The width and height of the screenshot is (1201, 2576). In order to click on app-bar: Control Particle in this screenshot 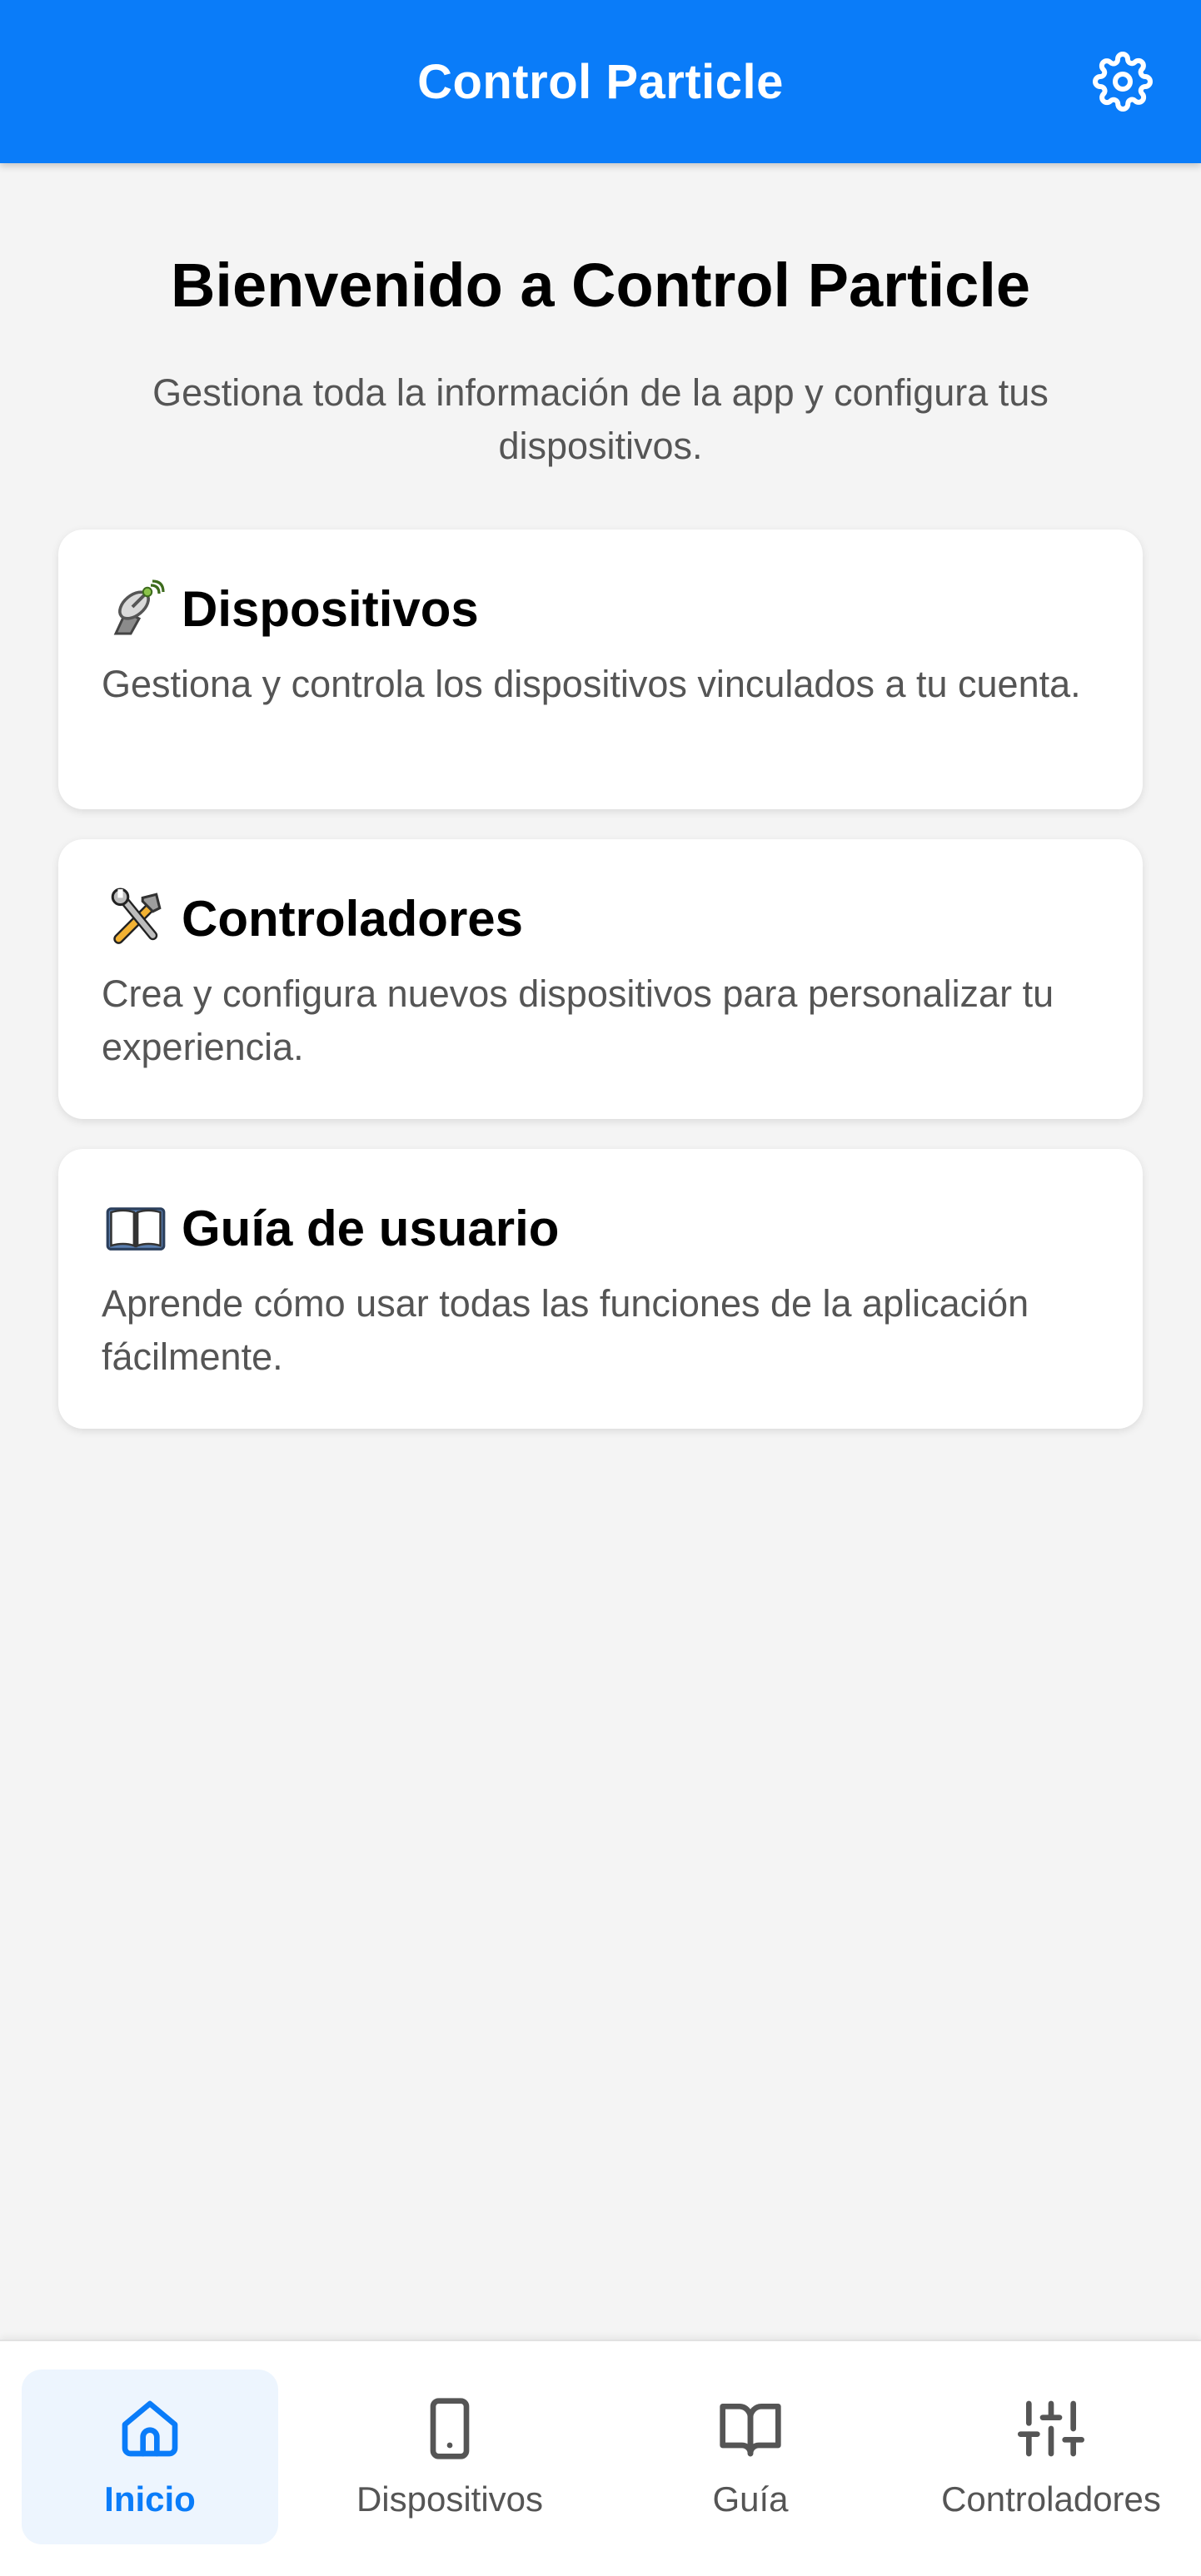, I will do `click(600, 81)`.